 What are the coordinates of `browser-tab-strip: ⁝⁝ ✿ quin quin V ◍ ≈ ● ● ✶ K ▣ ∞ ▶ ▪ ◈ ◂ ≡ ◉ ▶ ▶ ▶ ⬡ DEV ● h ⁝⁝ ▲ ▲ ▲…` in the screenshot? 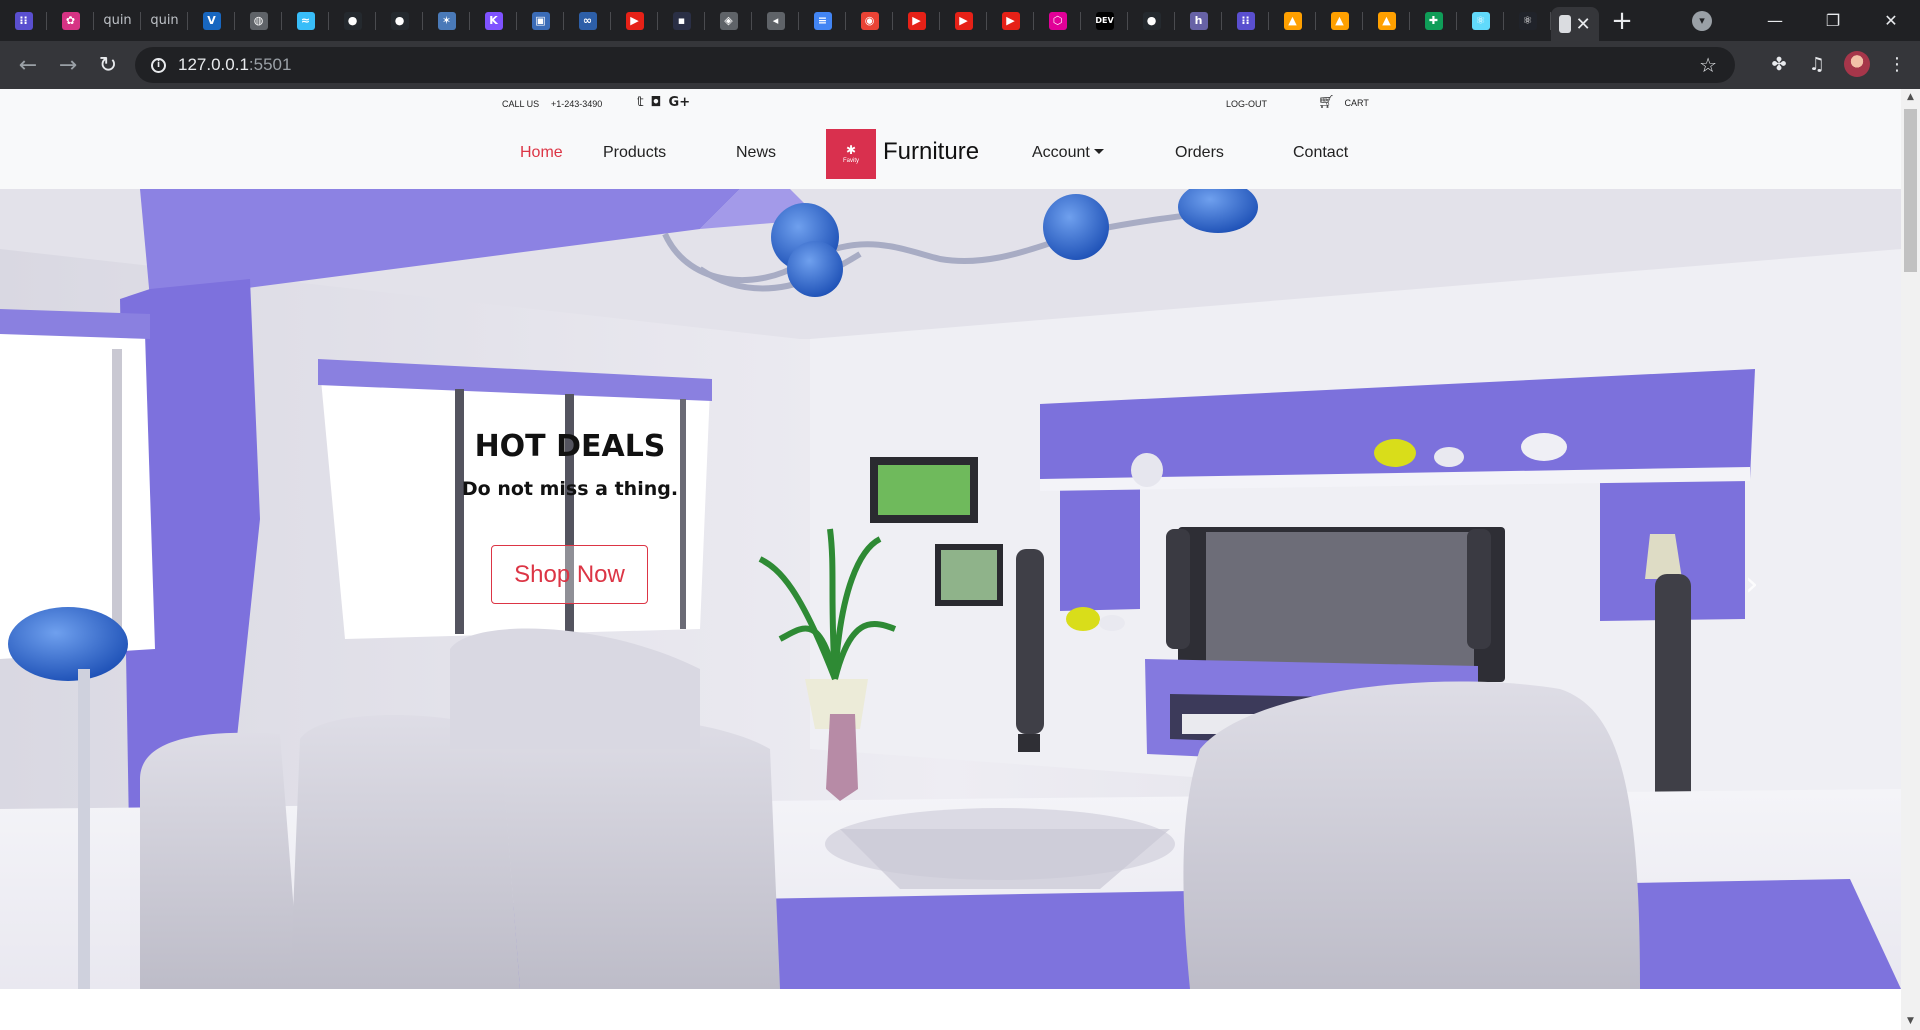 It's located at (960, 20).